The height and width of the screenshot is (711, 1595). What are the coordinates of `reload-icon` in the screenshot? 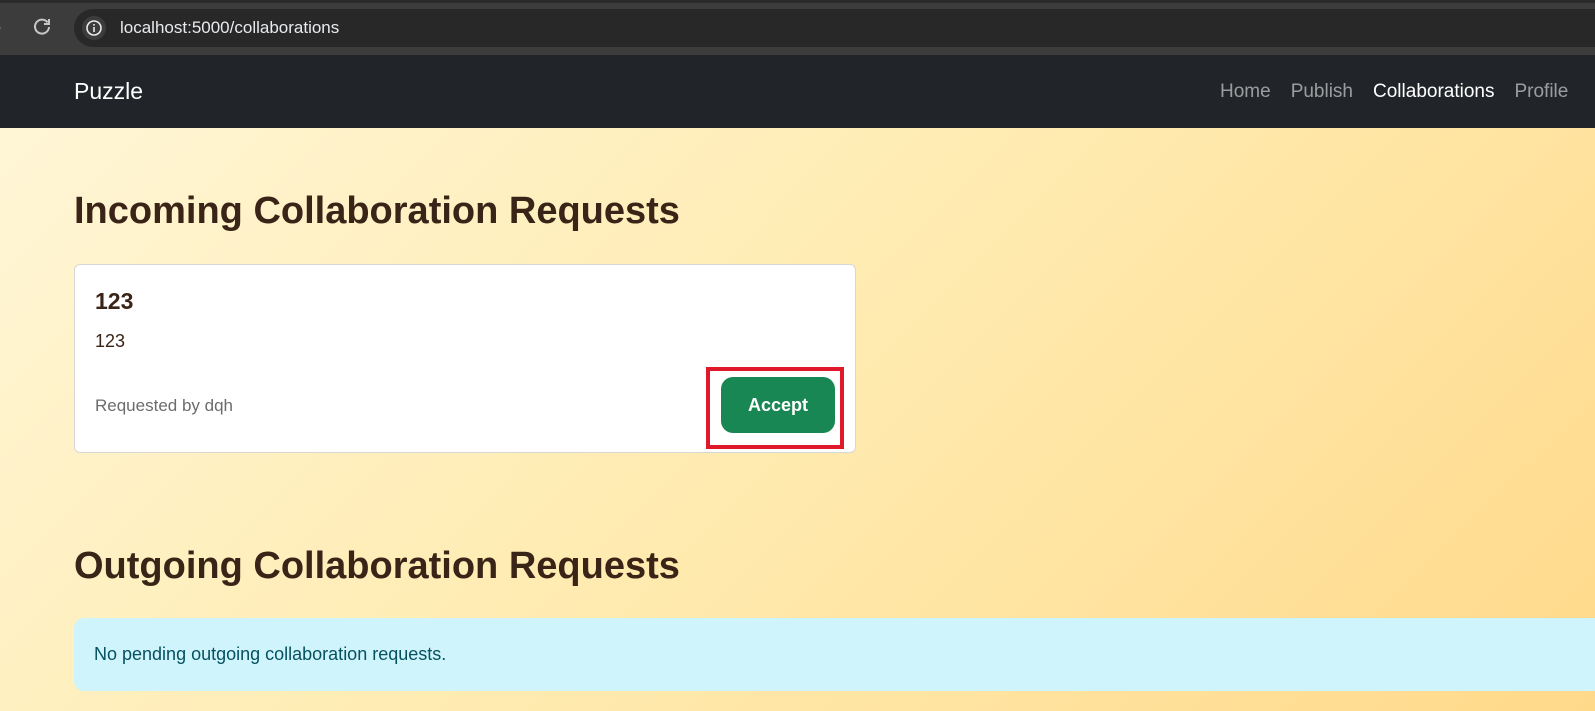 It's located at (42, 27).